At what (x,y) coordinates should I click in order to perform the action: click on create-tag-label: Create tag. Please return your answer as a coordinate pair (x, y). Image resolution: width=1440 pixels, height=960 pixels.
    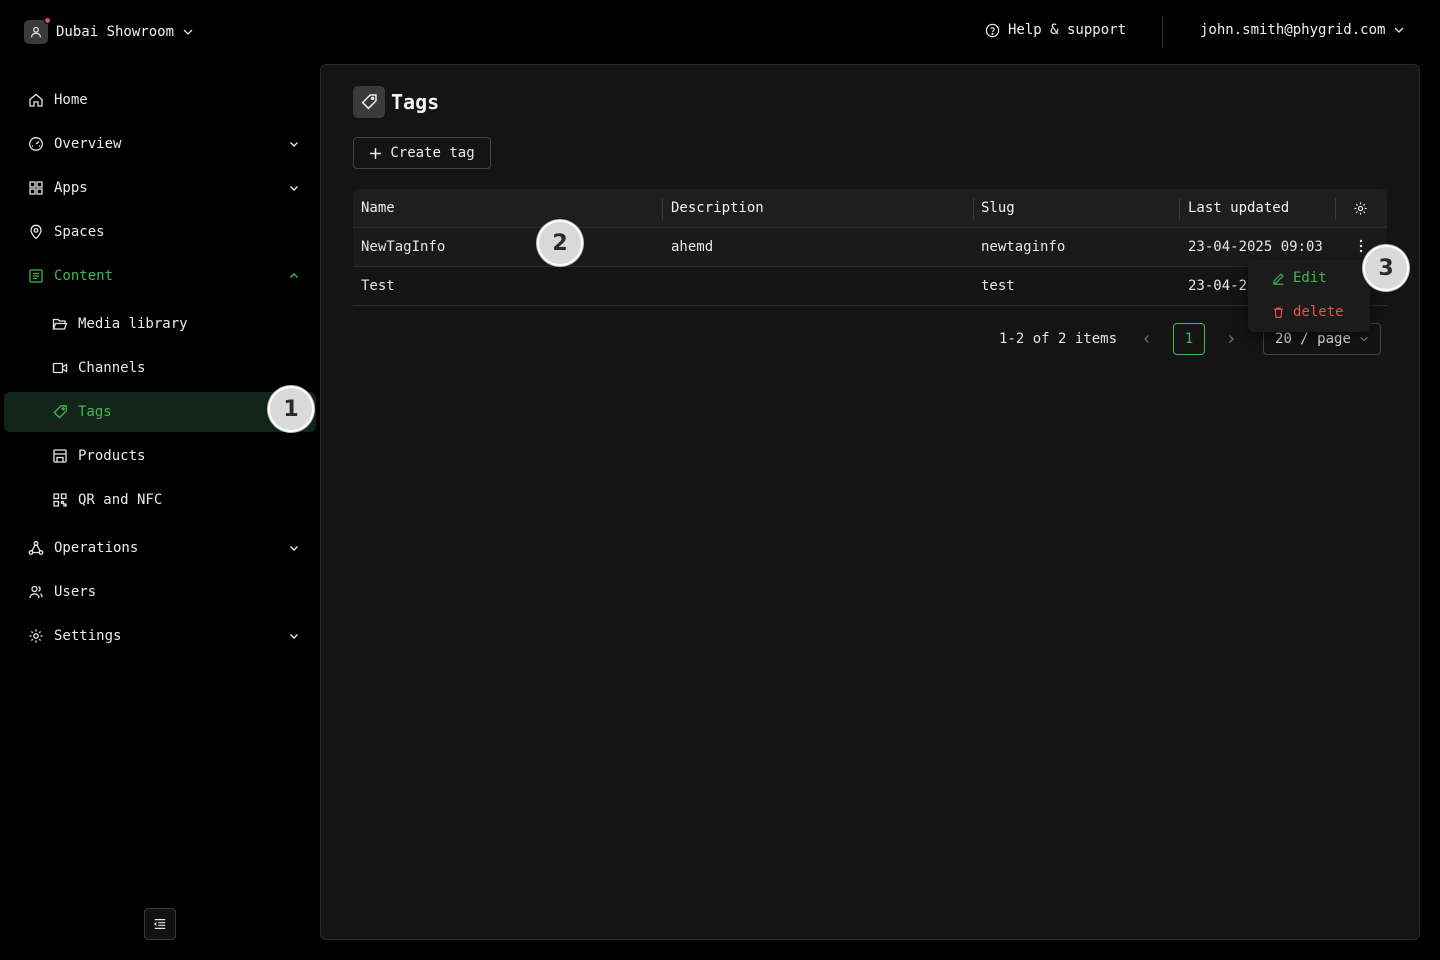
    Looking at the image, I should click on (432, 153).